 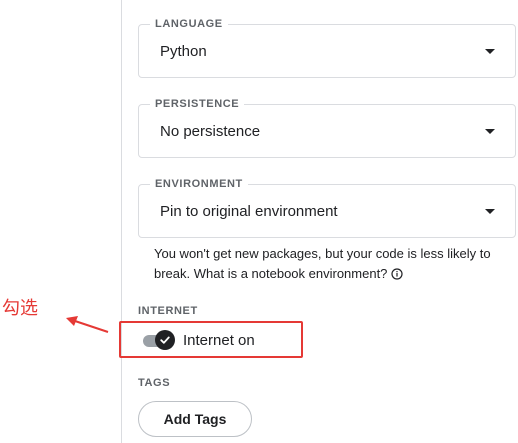 I want to click on persistence-label: PERSISTENCE, so click(x=197, y=104).